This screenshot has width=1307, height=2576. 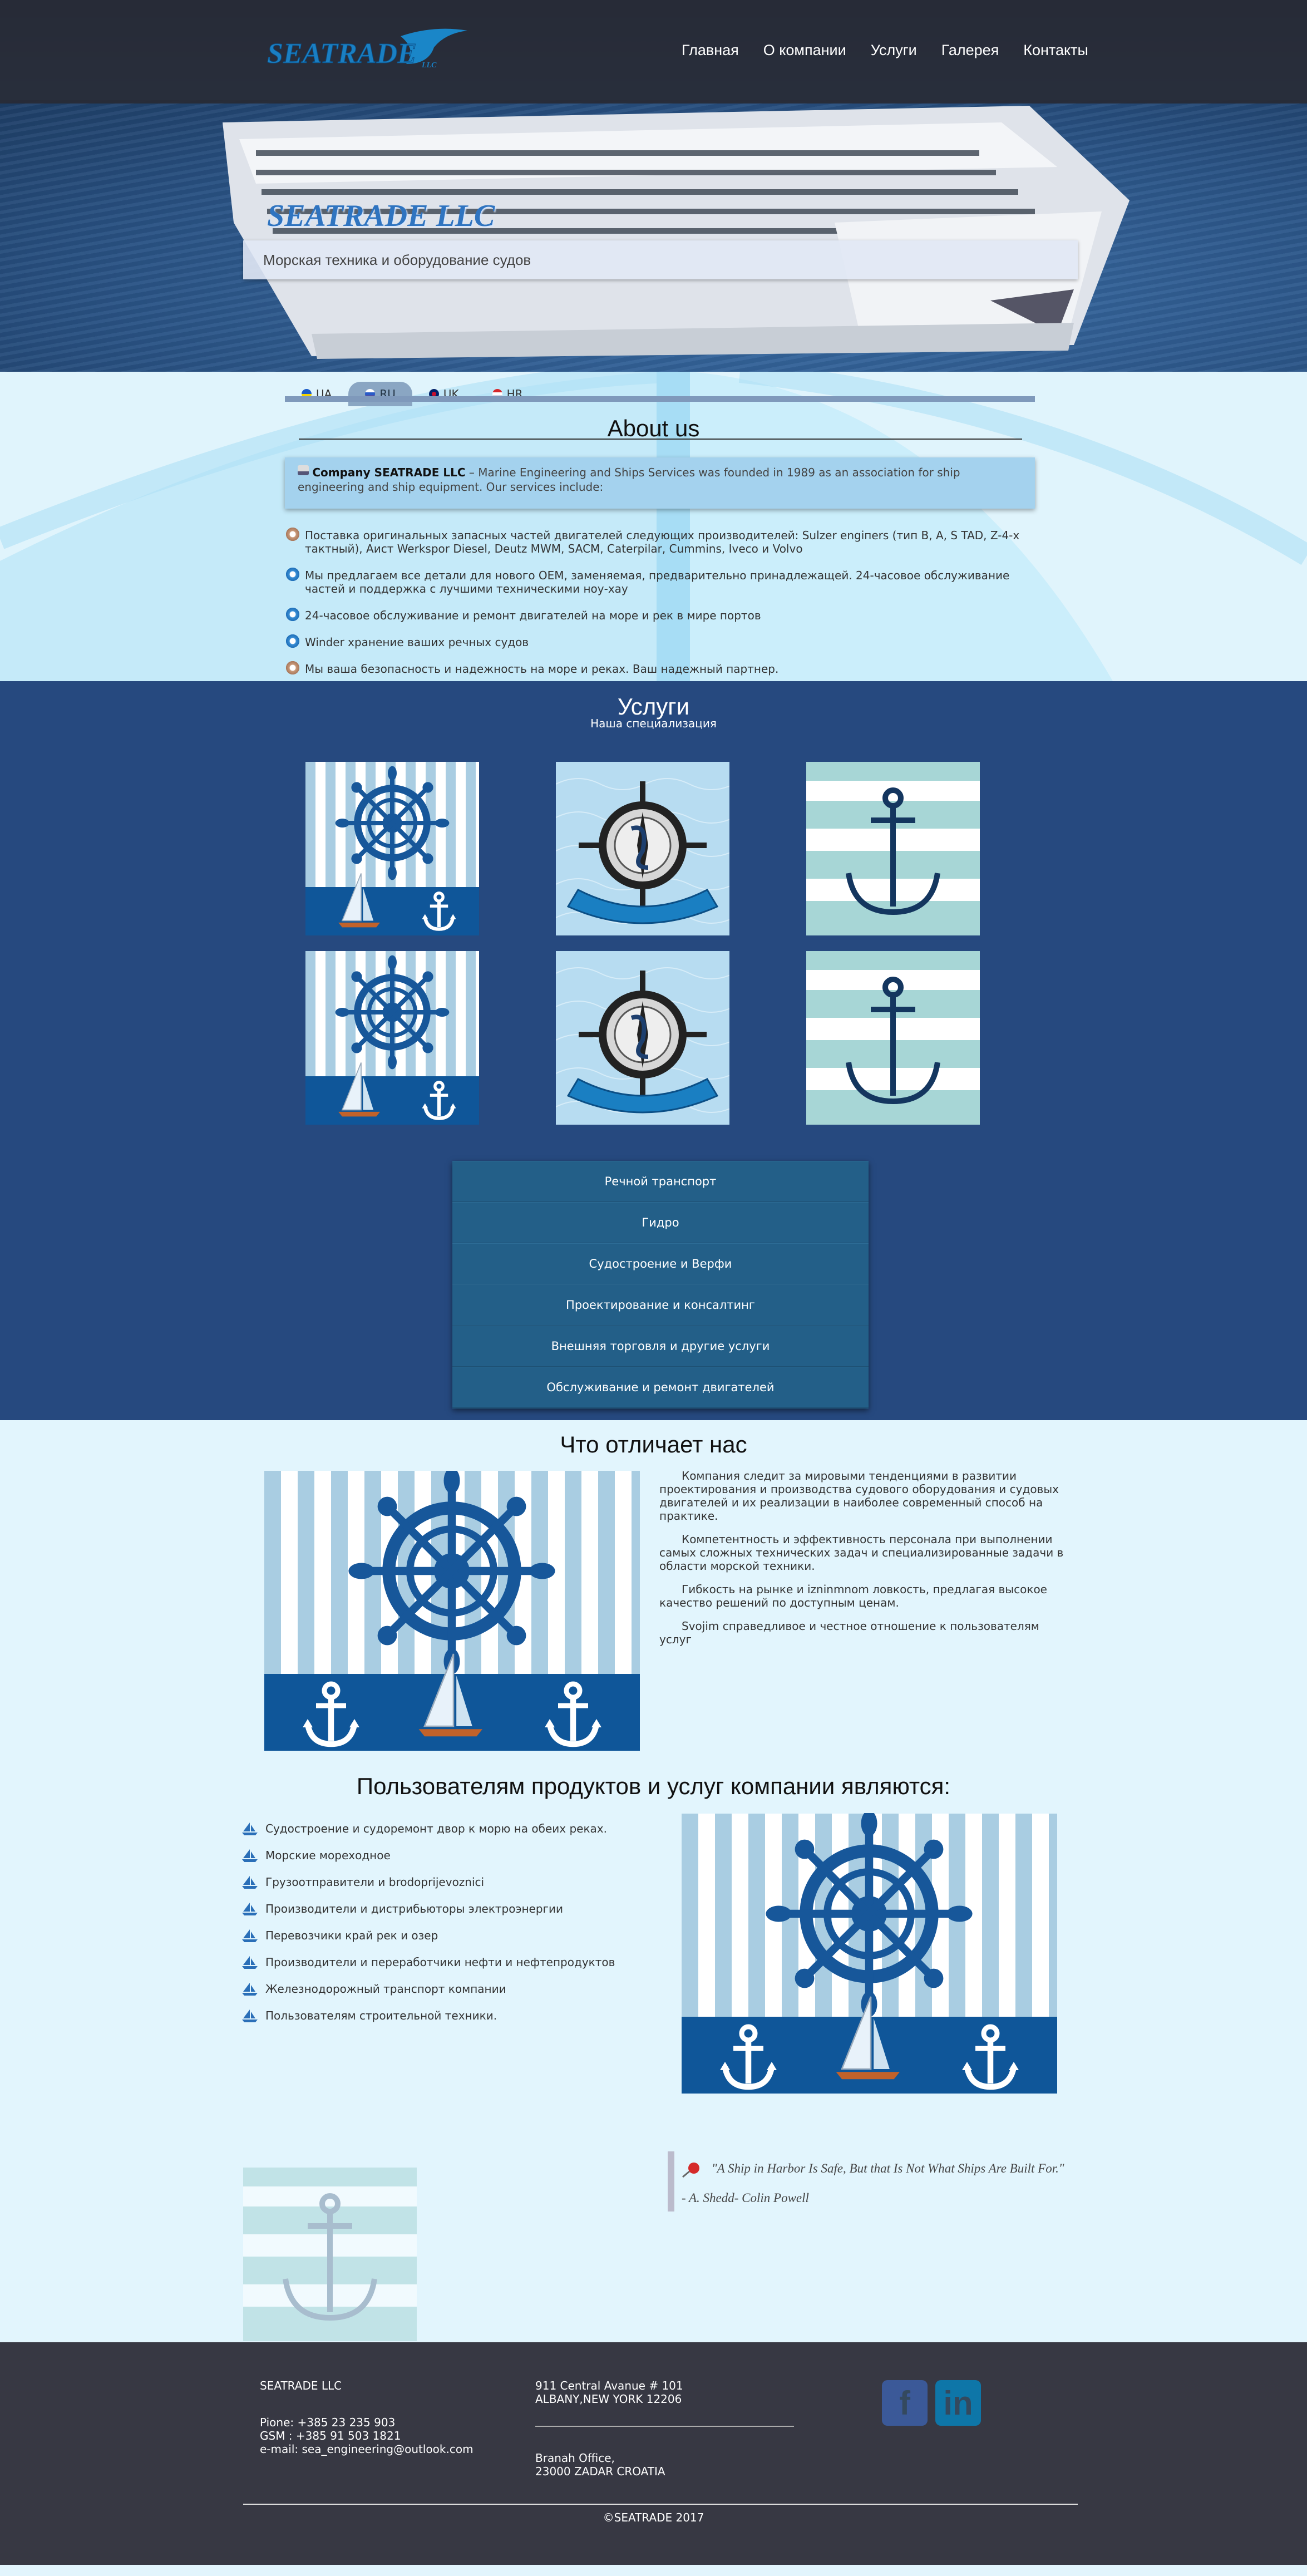 I want to click on seatrade-logo: SEATRADE LLC, so click(x=370, y=50).